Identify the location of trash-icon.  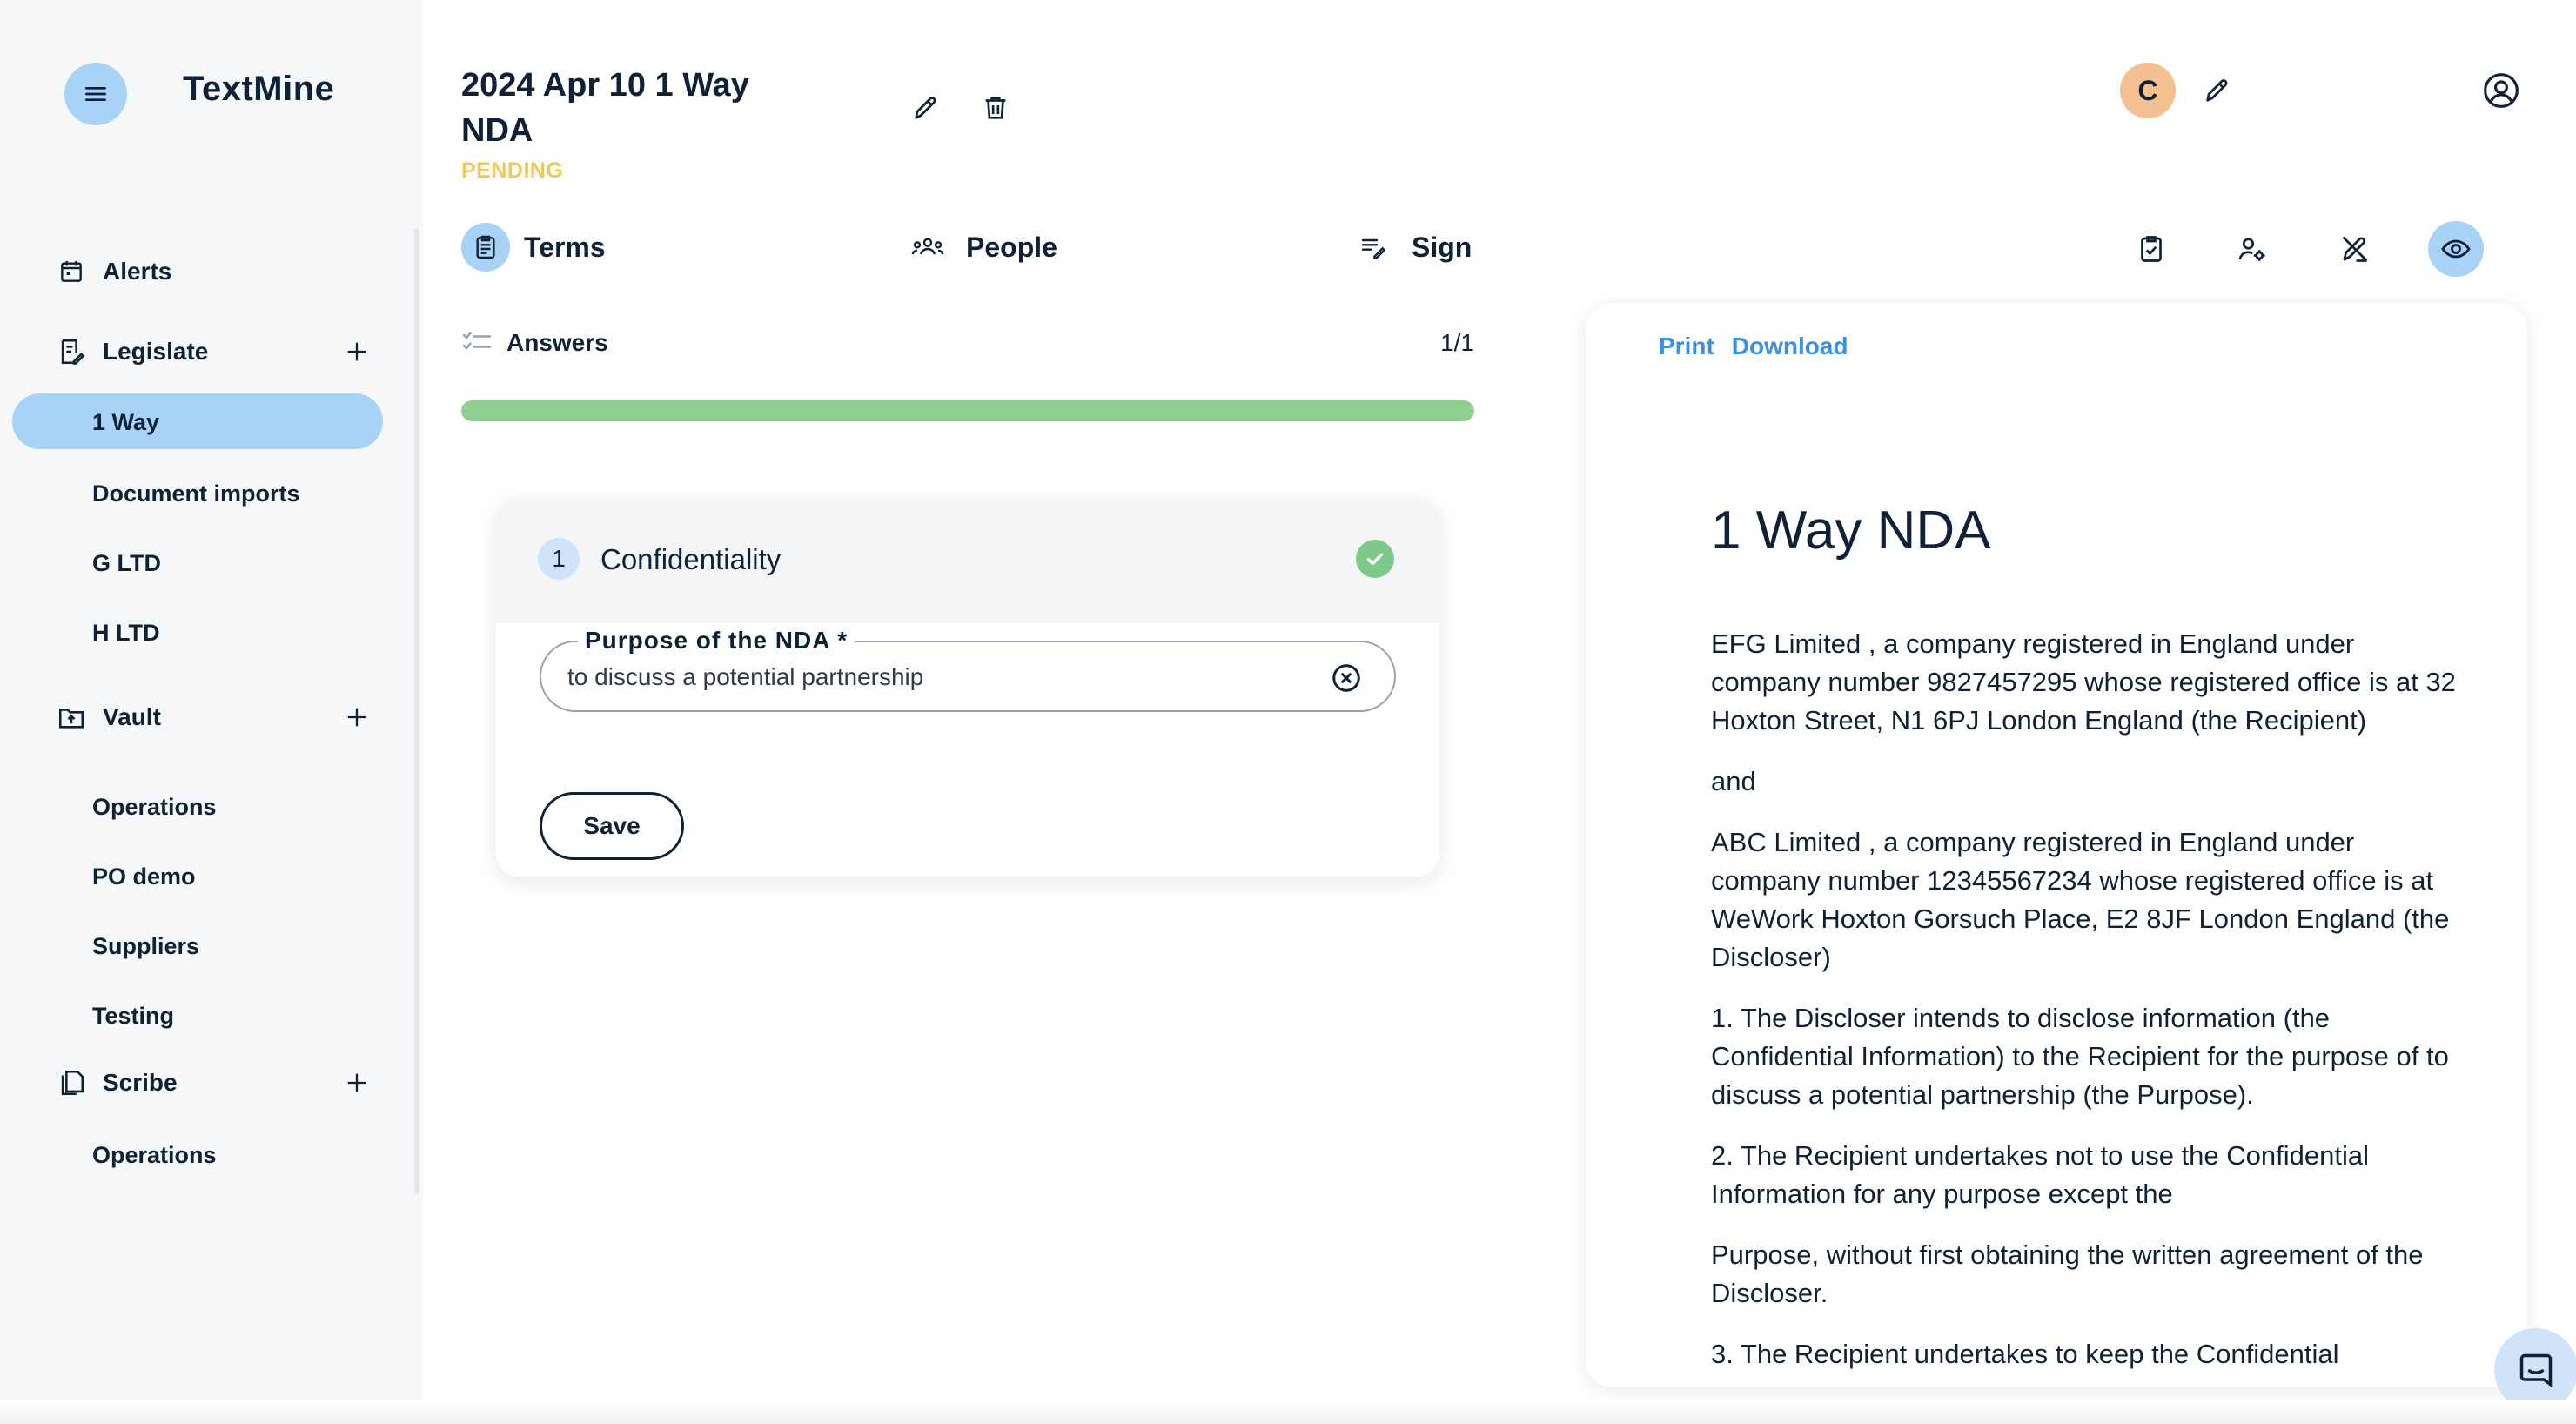
(996, 108).